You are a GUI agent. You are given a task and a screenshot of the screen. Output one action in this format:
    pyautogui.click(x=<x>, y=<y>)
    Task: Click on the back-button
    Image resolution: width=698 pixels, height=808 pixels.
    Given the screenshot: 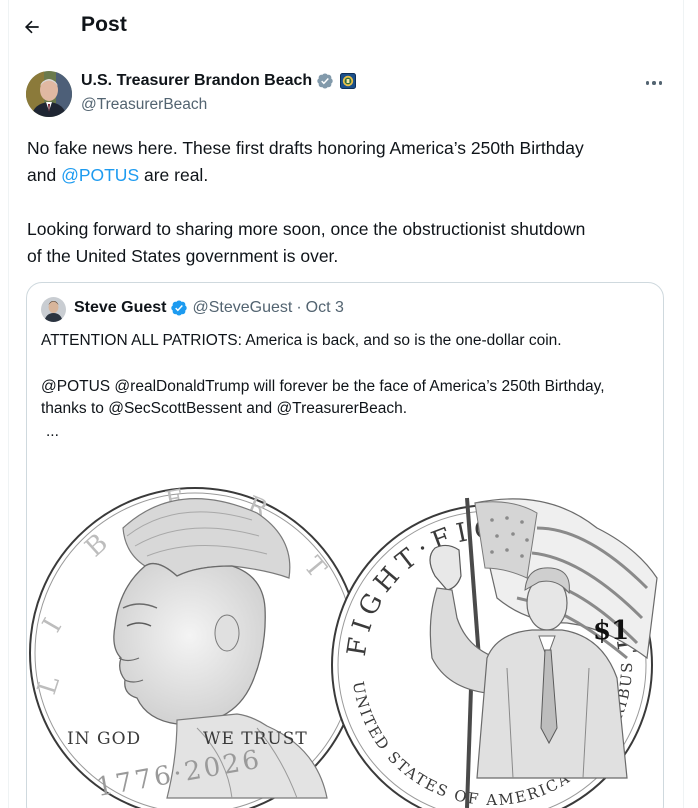 What is the action you would take?
    pyautogui.click(x=32, y=27)
    